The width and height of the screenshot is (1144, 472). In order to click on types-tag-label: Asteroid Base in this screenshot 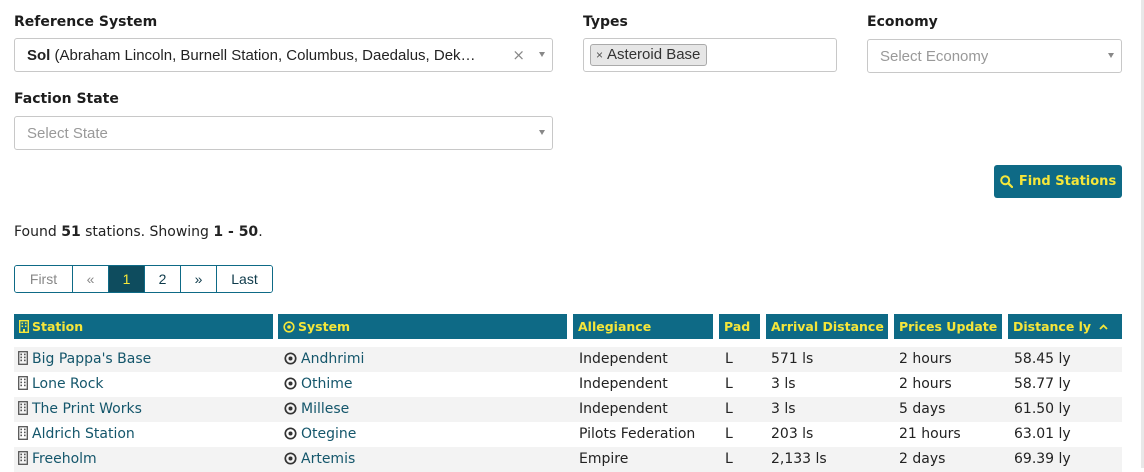, I will do `click(654, 54)`.